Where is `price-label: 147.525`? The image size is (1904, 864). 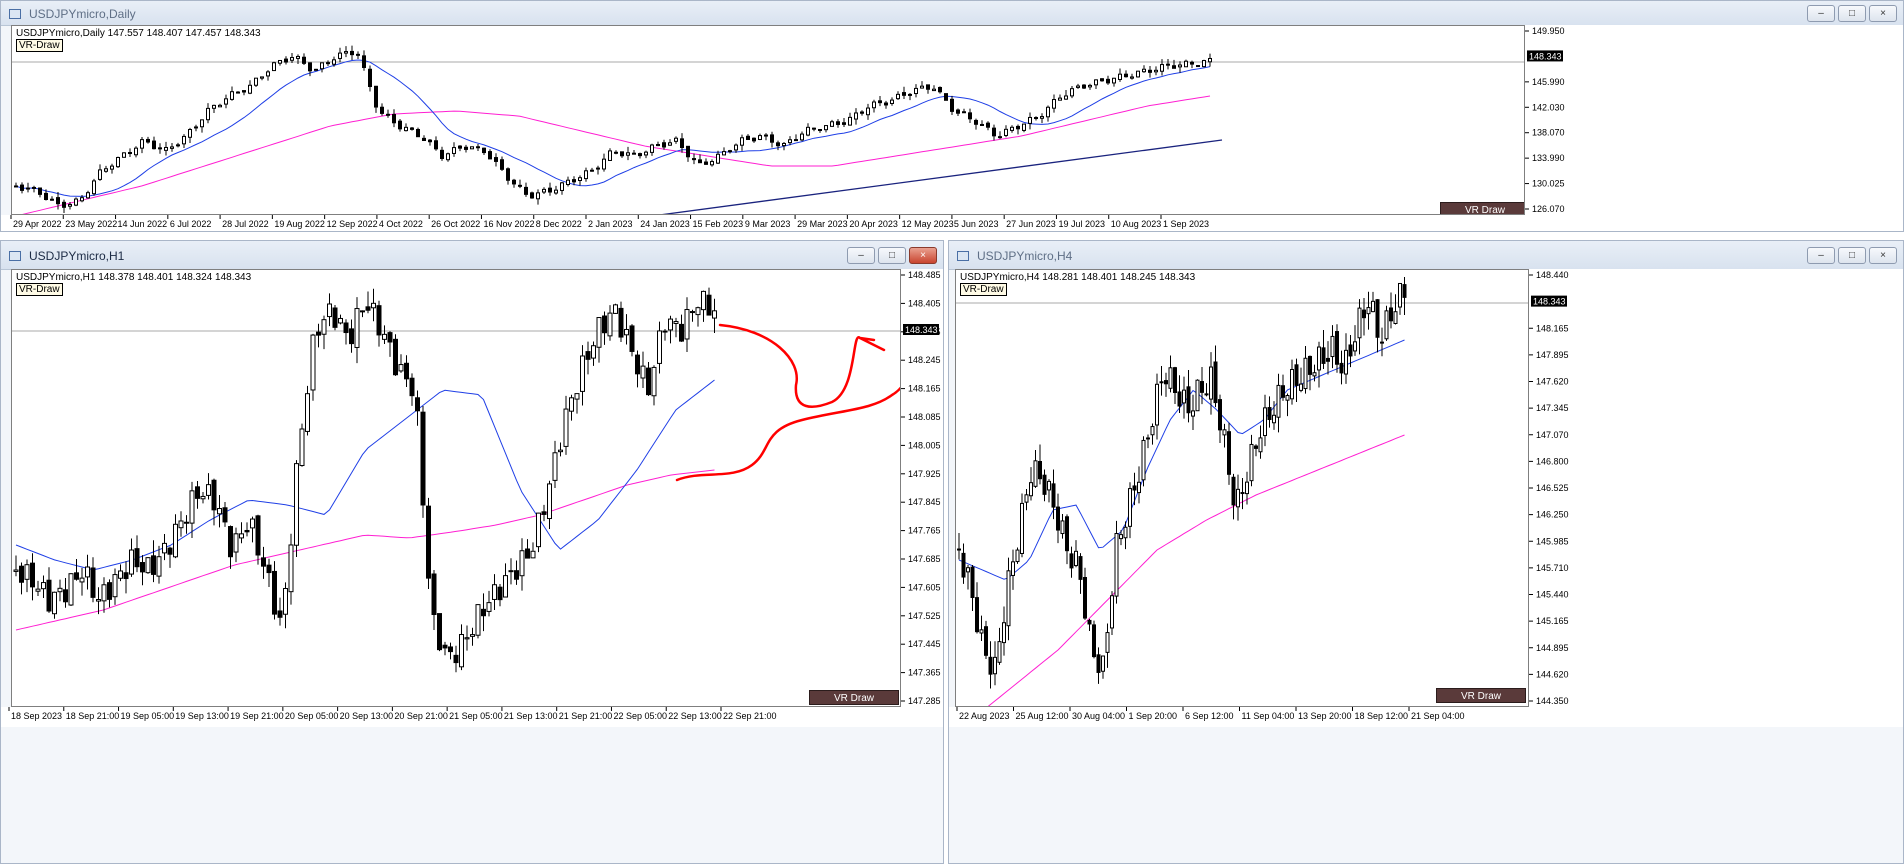 price-label: 147.525 is located at coordinates (924, 616).